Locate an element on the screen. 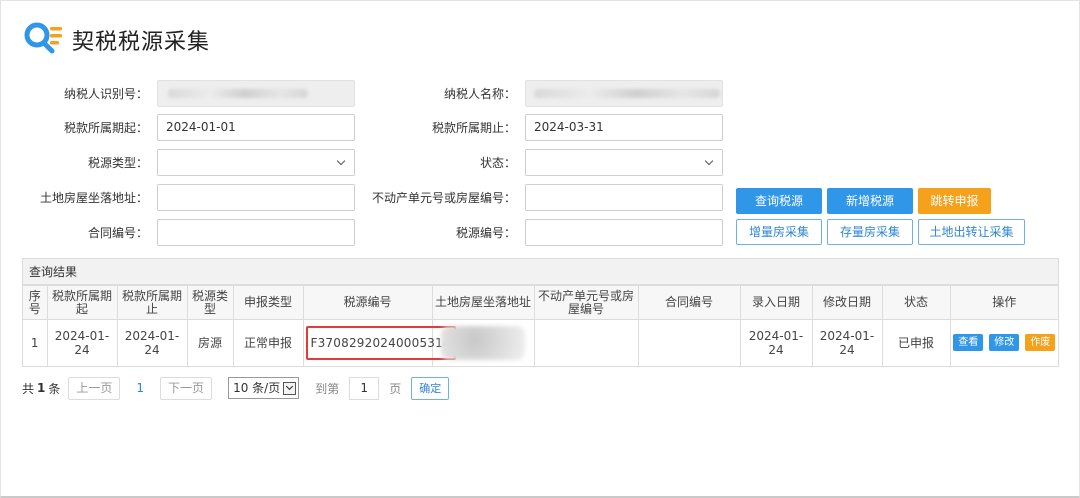  cell-property-unit is located at coordinates (586, 342).